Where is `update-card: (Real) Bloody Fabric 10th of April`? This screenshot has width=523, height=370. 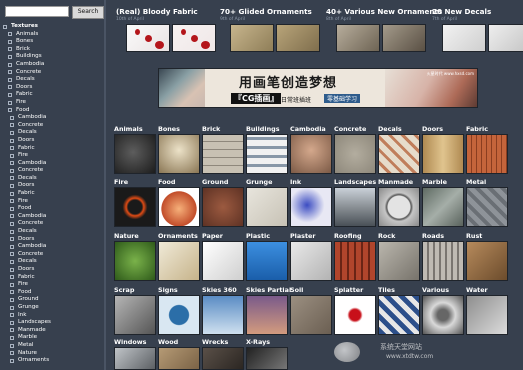
update-card: (Real) Bloody Fabric 10th of April is located at coordinates (164, 29).